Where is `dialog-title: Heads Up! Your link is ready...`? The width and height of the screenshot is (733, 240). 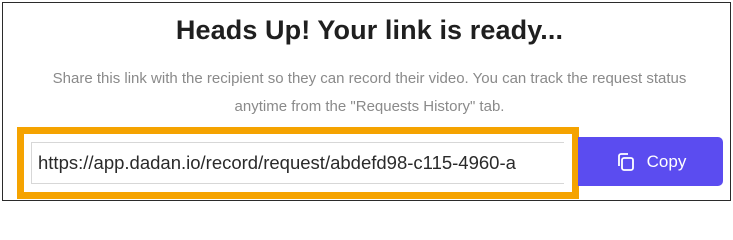 dialog-title: Heads Up! Your link is ready... is located at coordinates (369, 30).